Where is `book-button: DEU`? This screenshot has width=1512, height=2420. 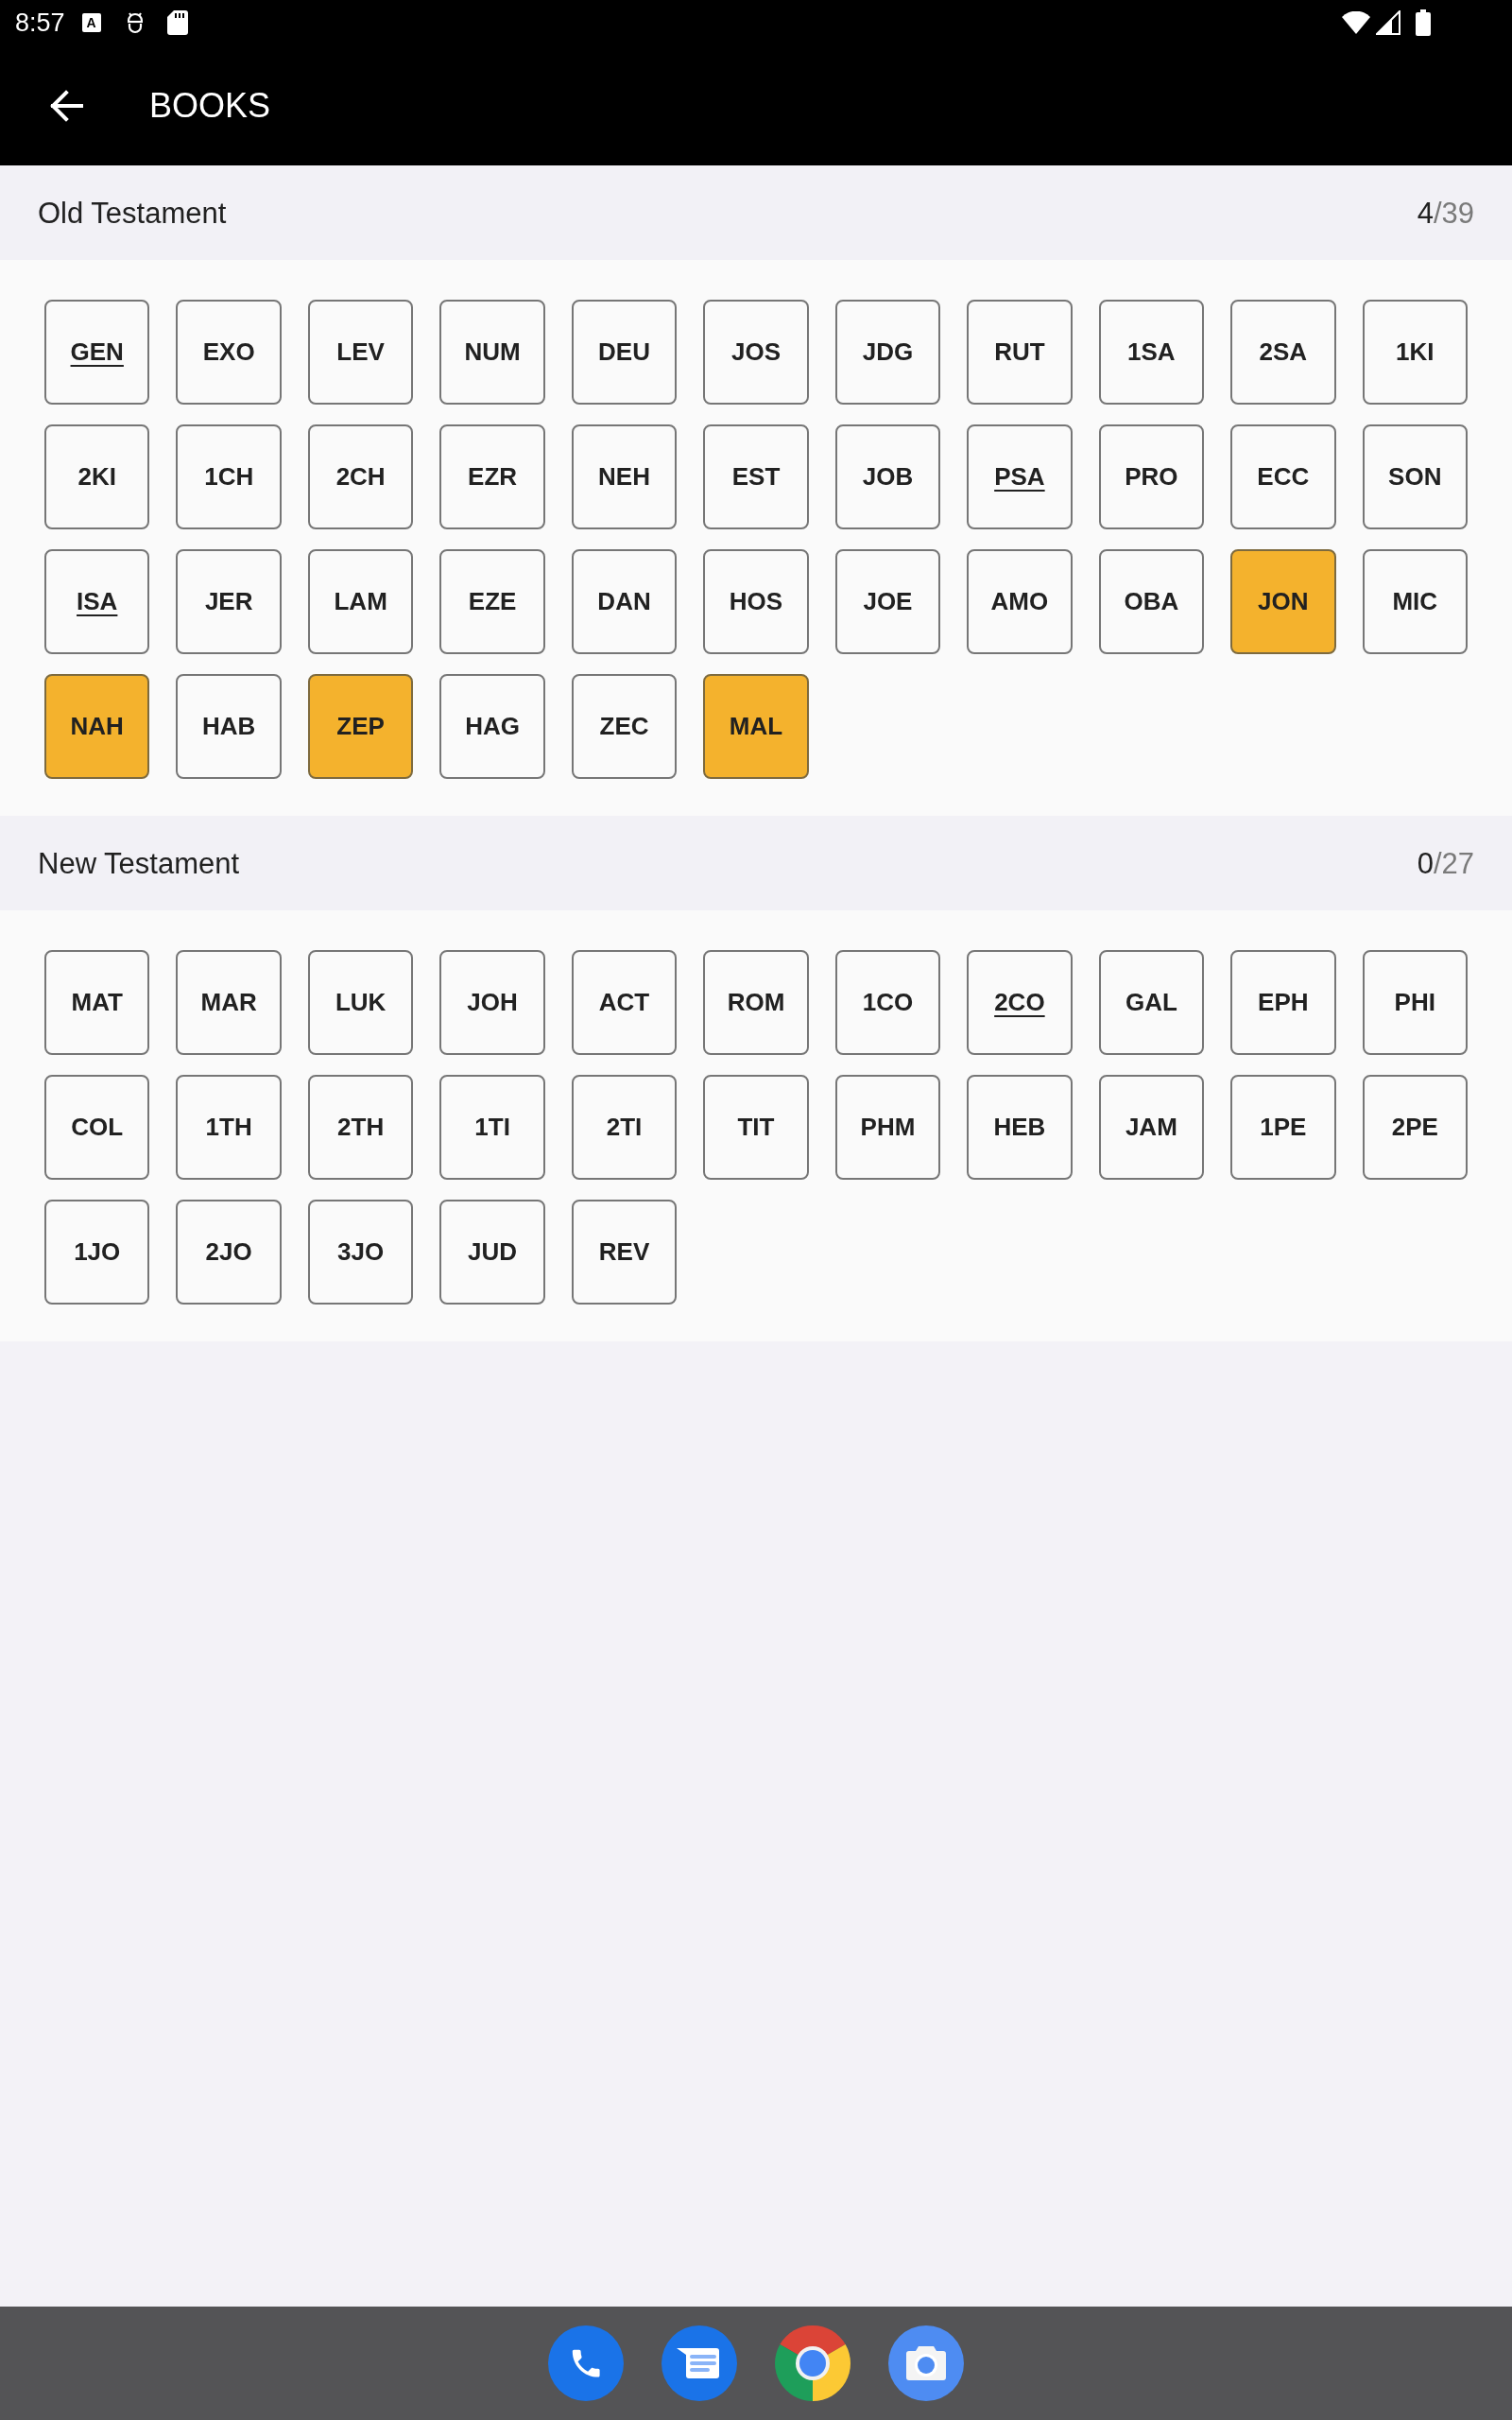
book-button: DEU is located at coordinates (624, 352).